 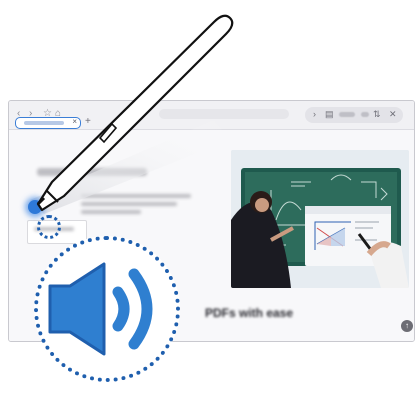 I want to click on text-to-speech-badge, so click(x=107, y=309).